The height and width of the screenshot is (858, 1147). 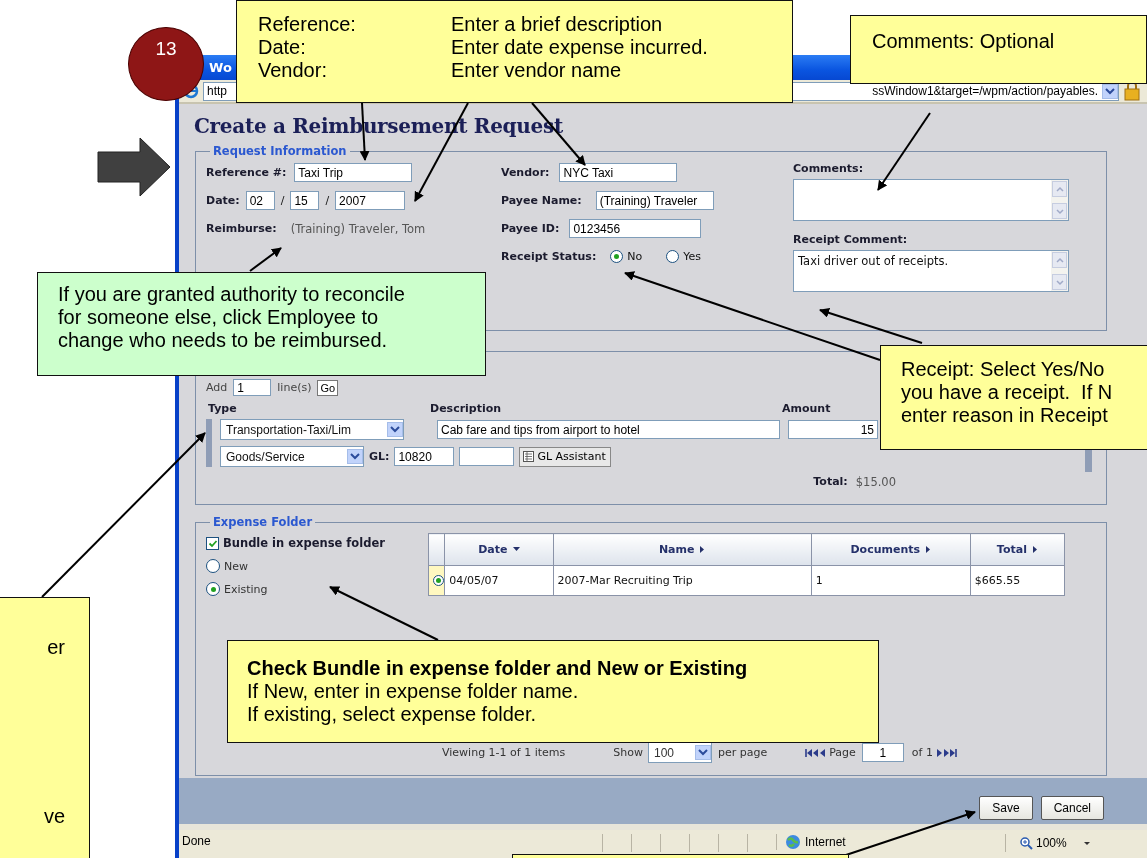 What do you see at coordinates (413, 703) in the screenshot?
I see `callout-text: If New, enter in expense folder name. If existing, select expense folder.` at bounding box center [413, 703].